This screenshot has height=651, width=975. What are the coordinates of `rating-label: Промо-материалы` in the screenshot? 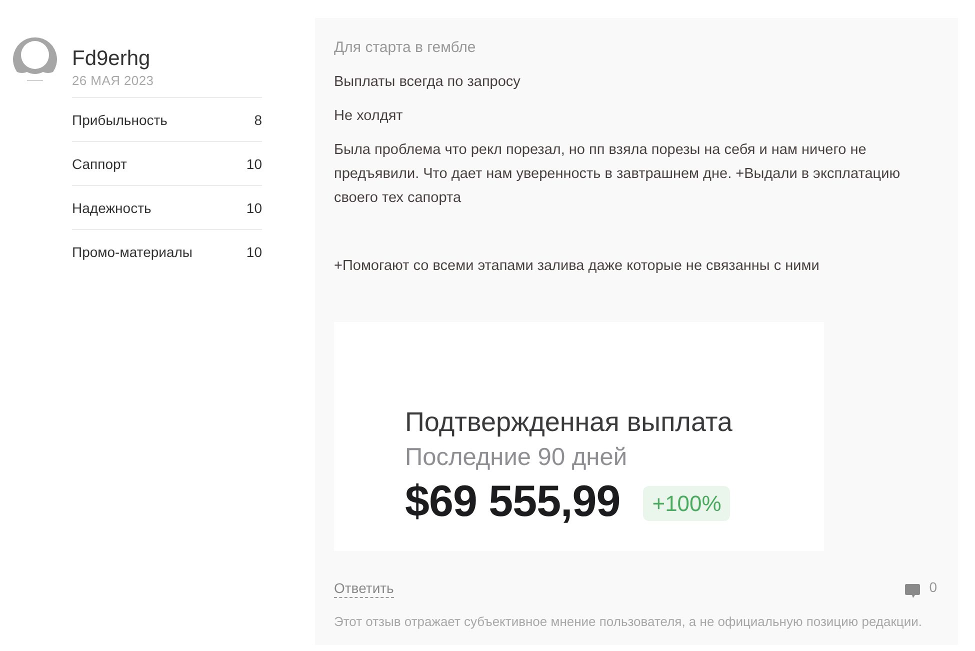 It's located at (132, 252).